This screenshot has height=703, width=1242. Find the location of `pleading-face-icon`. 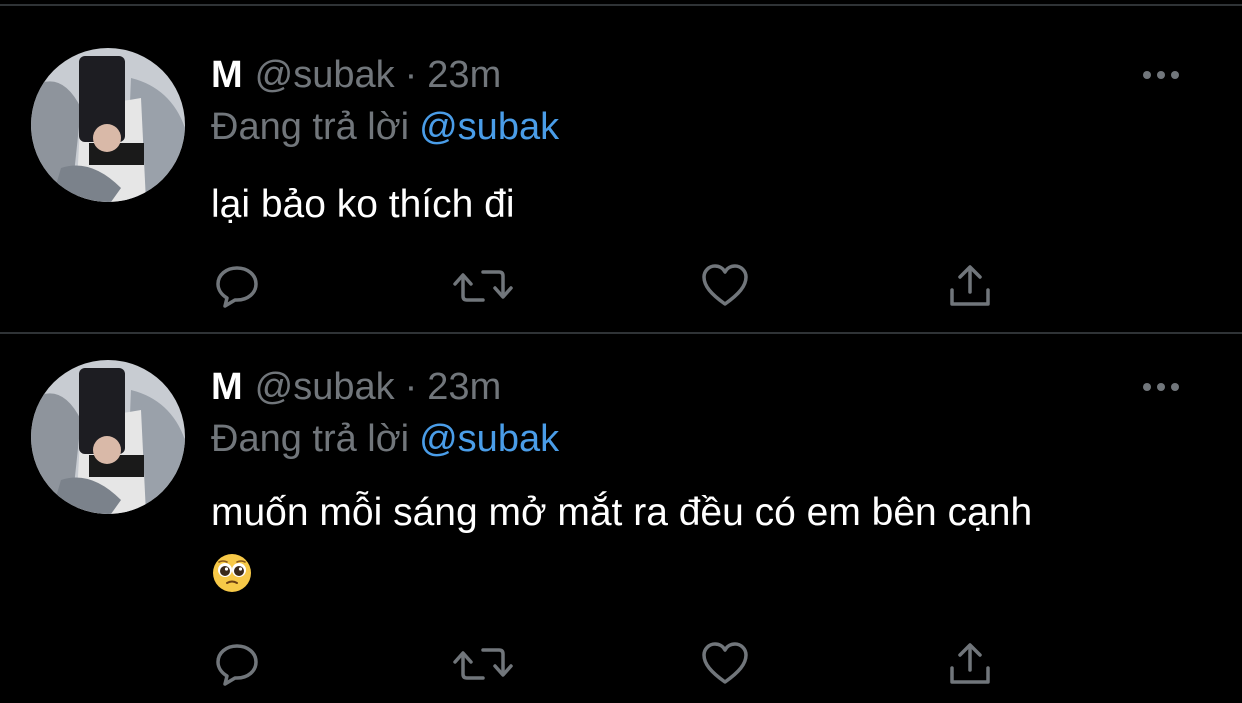

pleading-face-icon is located at coordinates (232, 573).